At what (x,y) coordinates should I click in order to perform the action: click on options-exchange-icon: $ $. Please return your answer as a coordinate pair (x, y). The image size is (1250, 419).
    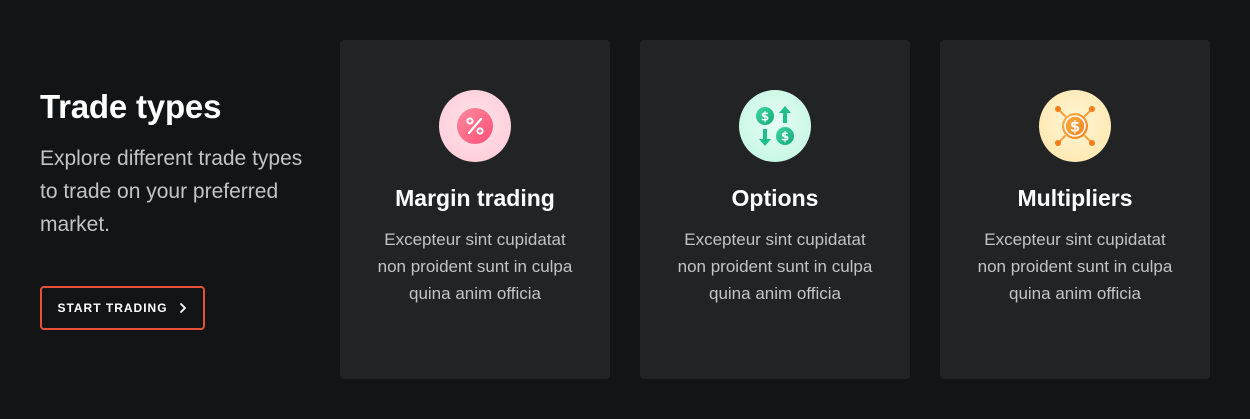
    Looking at the image, I should click on (775, 126).